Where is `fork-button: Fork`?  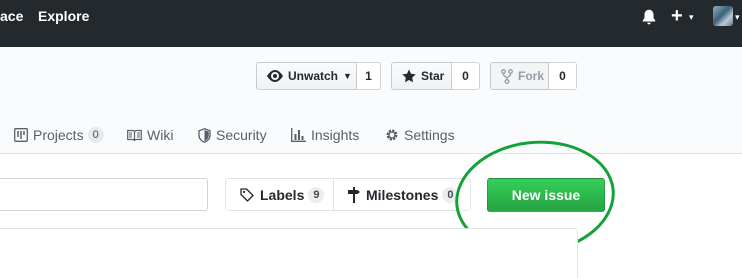
fork-button: Fork is located at coordinates (519, 76).